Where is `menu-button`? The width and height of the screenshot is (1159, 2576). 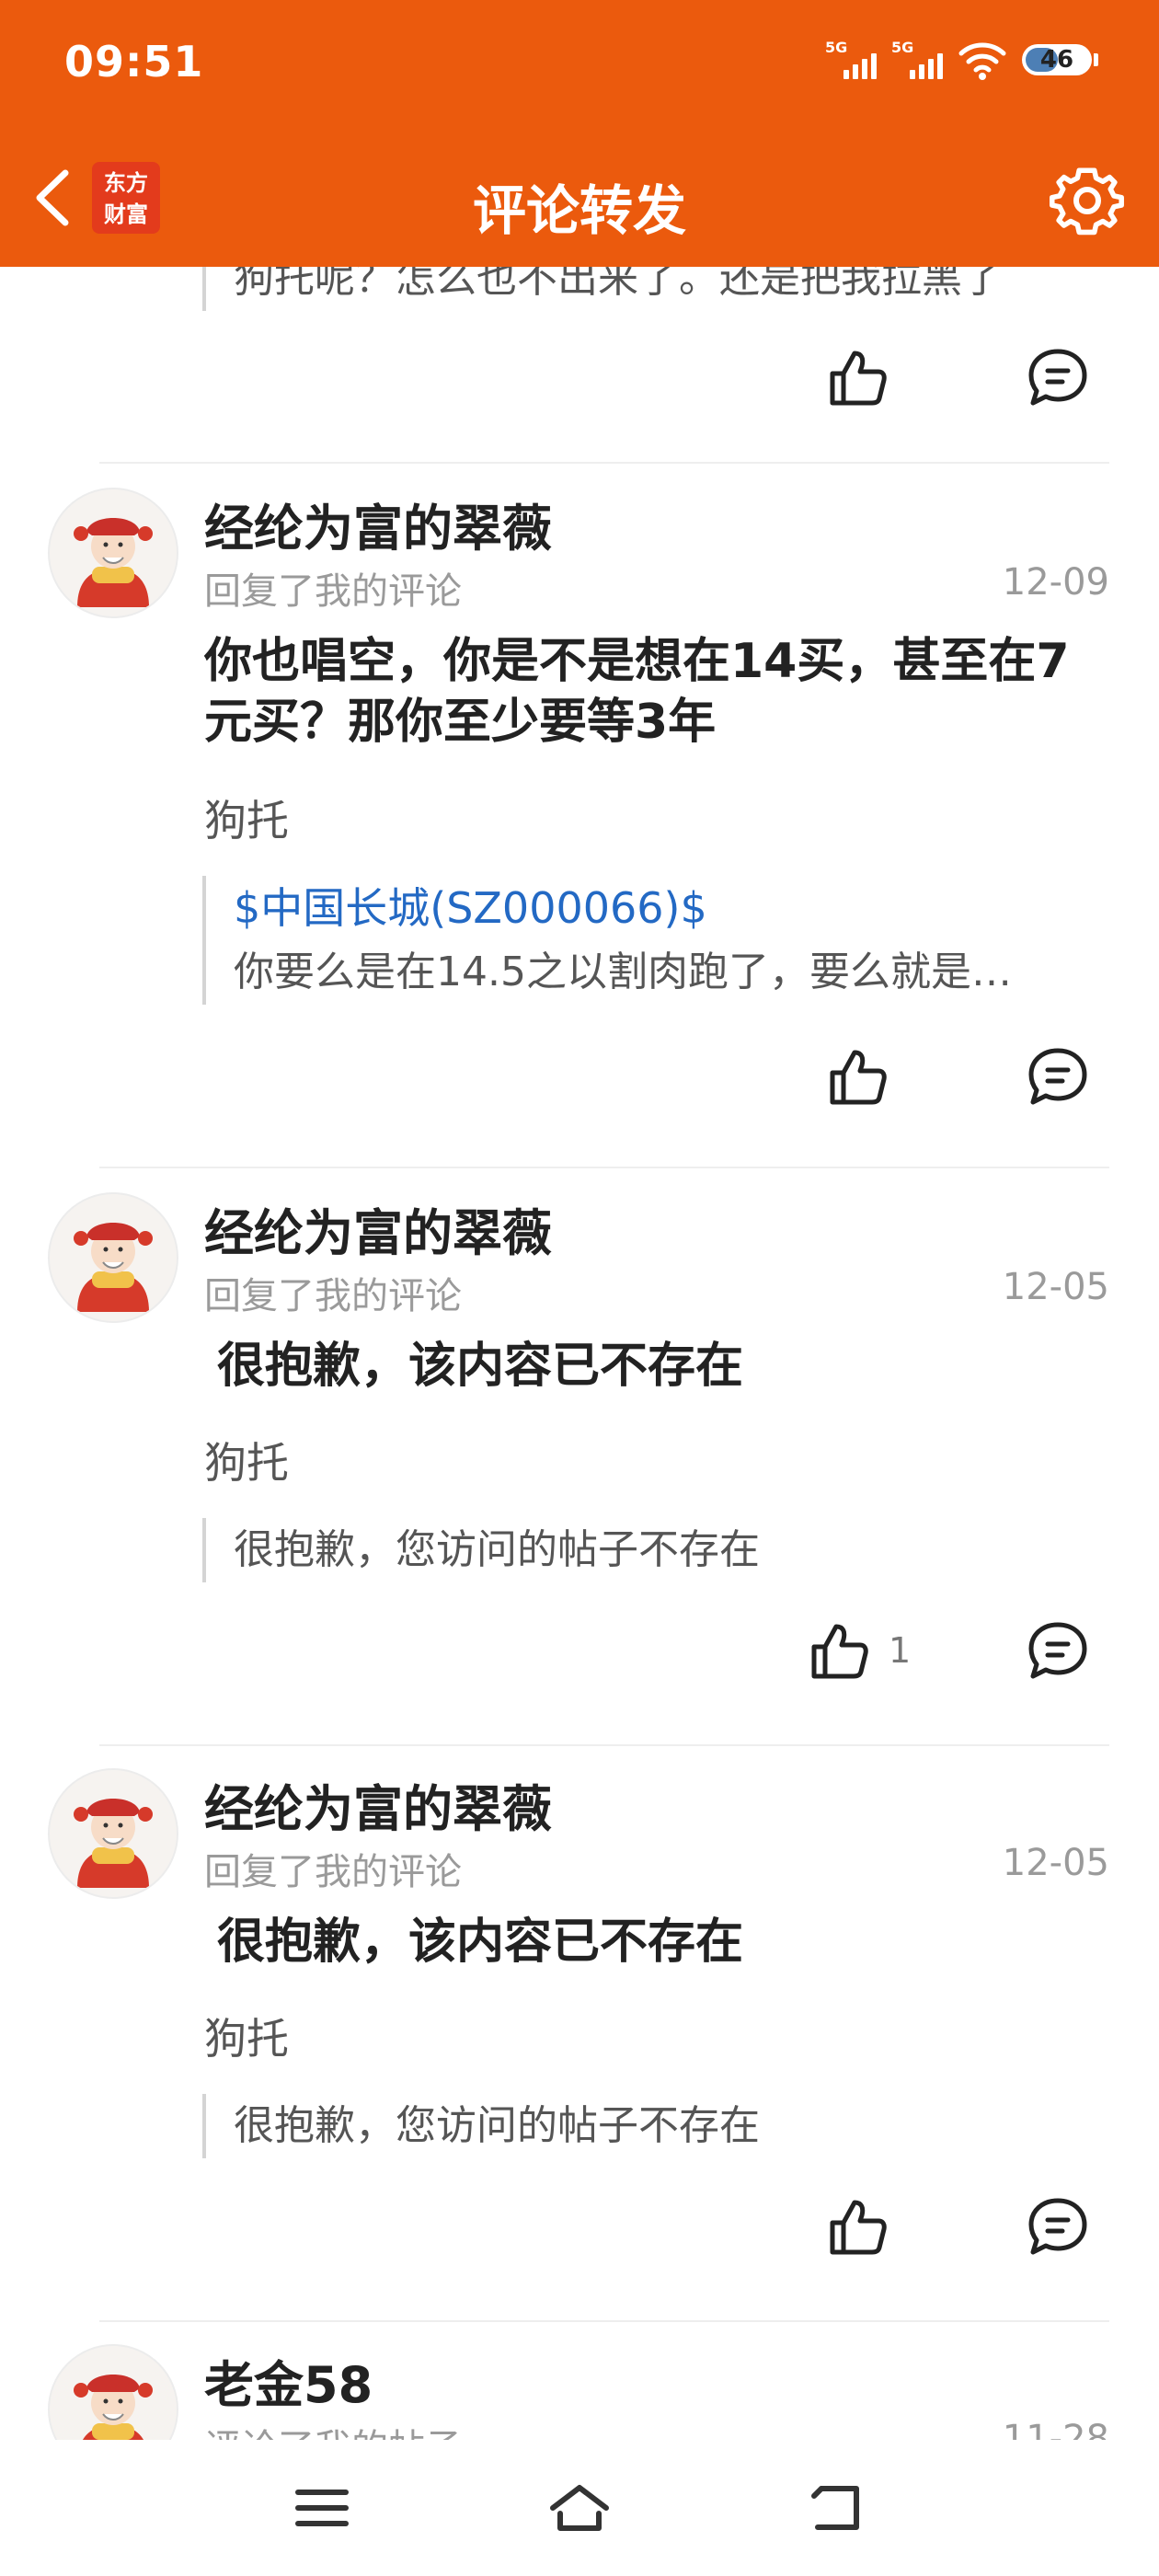
menu-button is located at coordinates (322, 2508).